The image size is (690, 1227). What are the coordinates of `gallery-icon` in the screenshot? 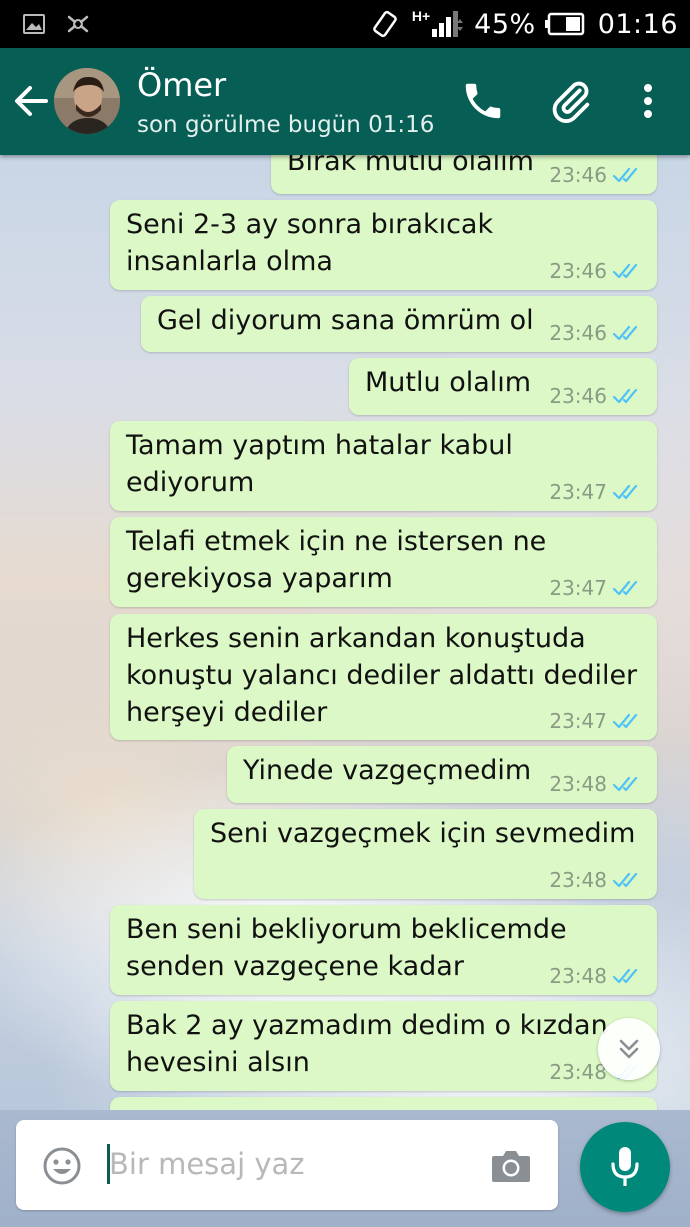 It's located at (34, 24).